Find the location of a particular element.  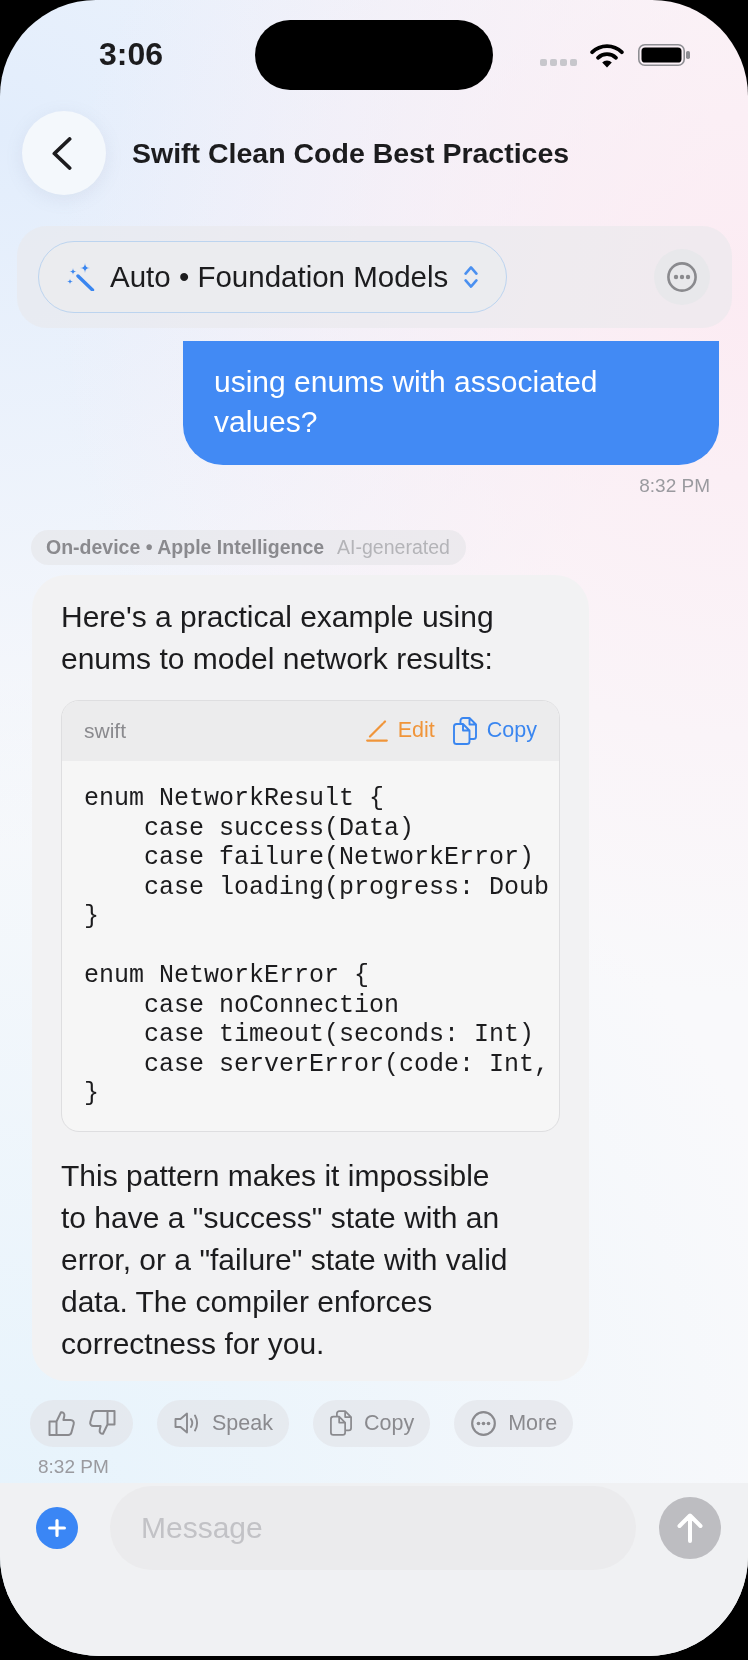

more-button: More is located at coordinates (514, 1423).